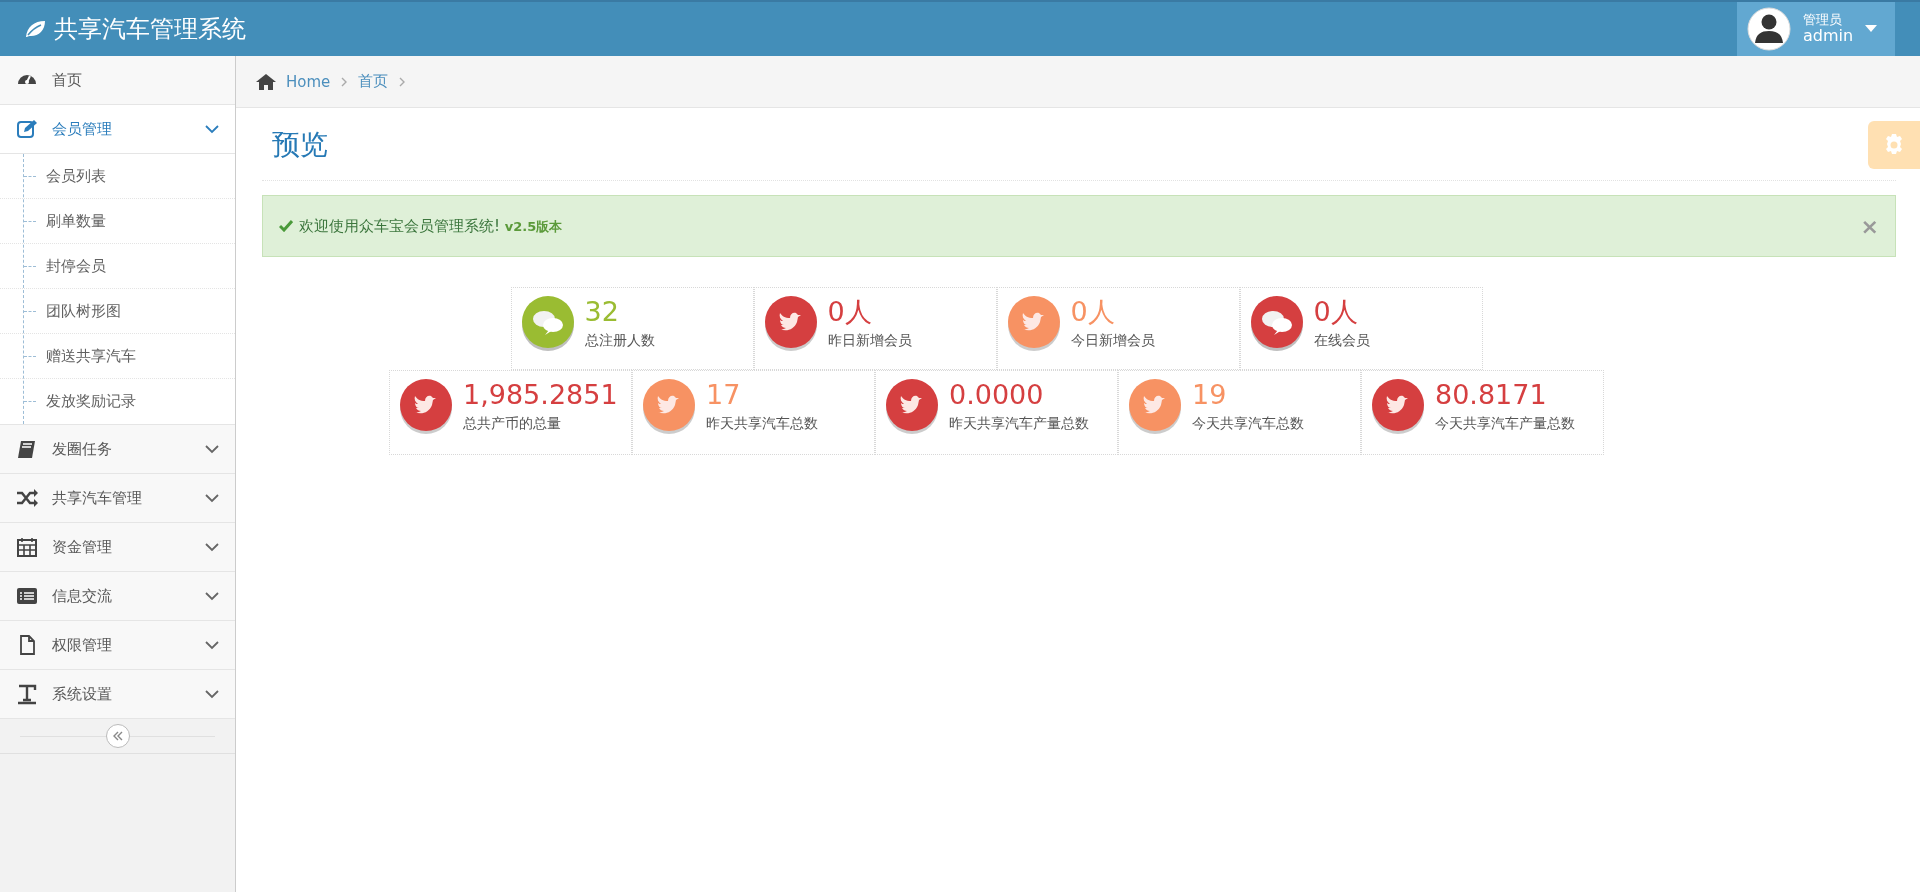  What do you see at coordinates (997, 395) in the screenshot?
I see `stat-value: 0.0000` at bounding box center [997, 395].